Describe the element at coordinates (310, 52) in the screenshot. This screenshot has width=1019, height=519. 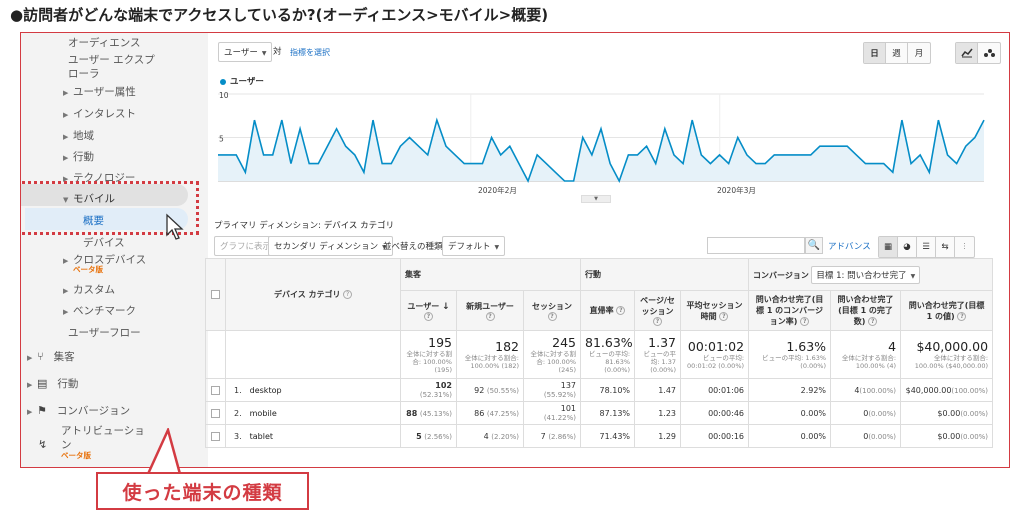
I see `select-metric-link: 指標を選択` at that location.